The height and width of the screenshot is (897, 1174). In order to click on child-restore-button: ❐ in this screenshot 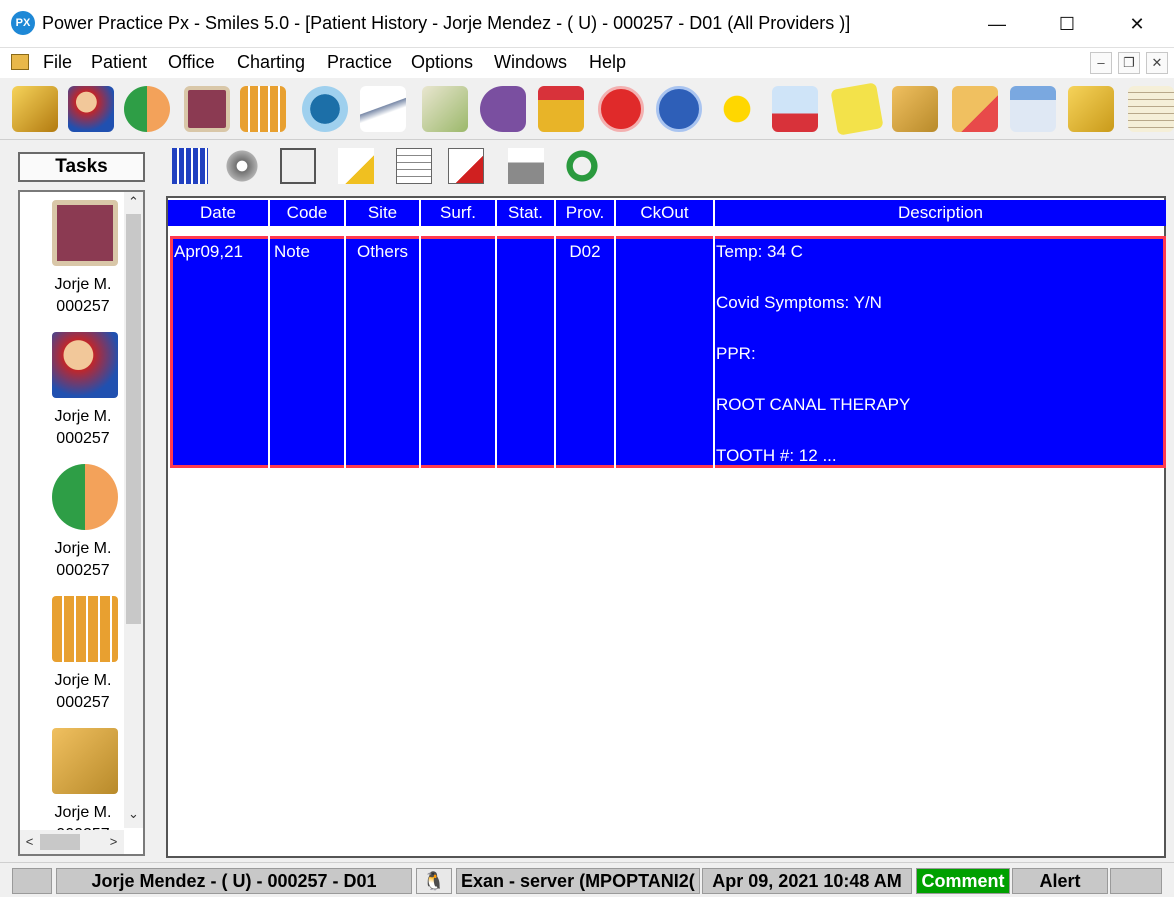, I will do `click(1129, 63)`.